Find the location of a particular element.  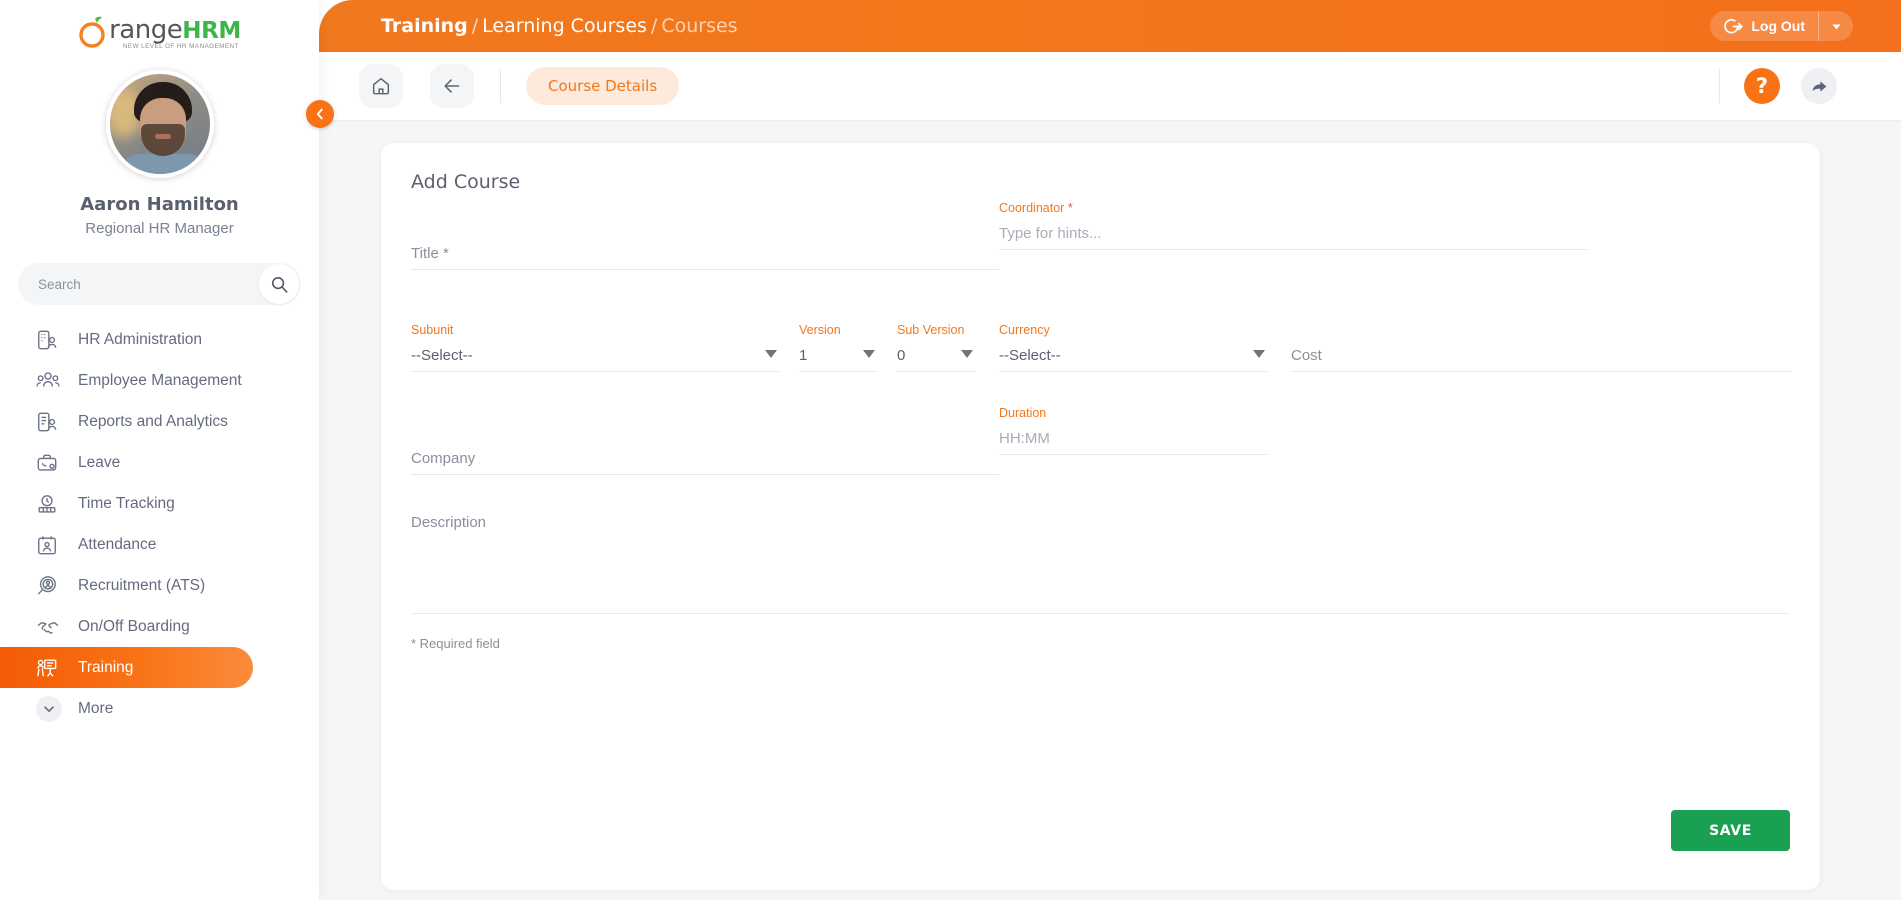

version-dropdown: 1 is located at coordinates (838, 355).